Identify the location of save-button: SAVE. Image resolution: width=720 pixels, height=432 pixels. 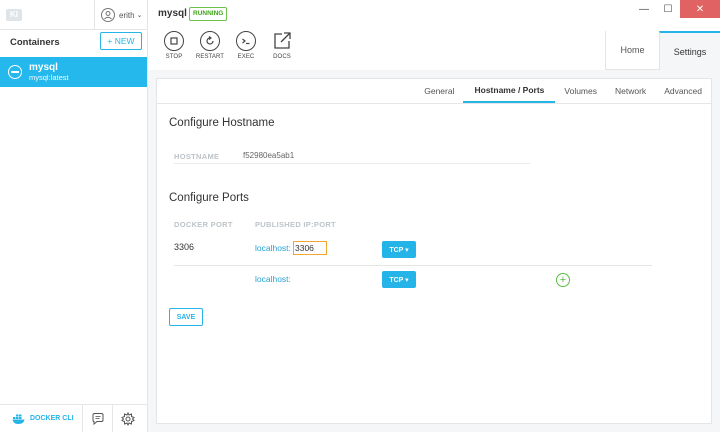
(186, 317).